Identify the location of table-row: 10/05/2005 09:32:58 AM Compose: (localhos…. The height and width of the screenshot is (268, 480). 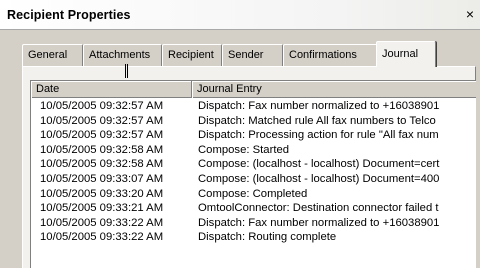
(253, 165).